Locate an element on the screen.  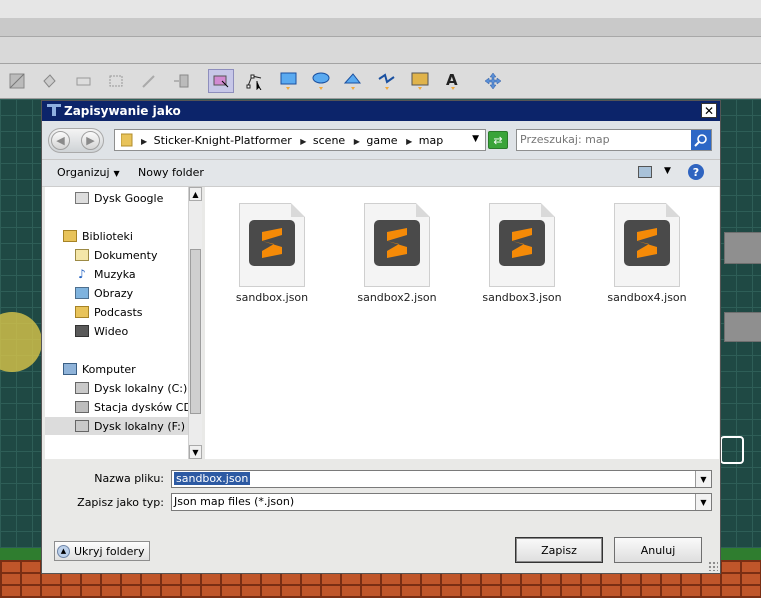
filename-value: sandbox.json is located at coordinates (212, 478).